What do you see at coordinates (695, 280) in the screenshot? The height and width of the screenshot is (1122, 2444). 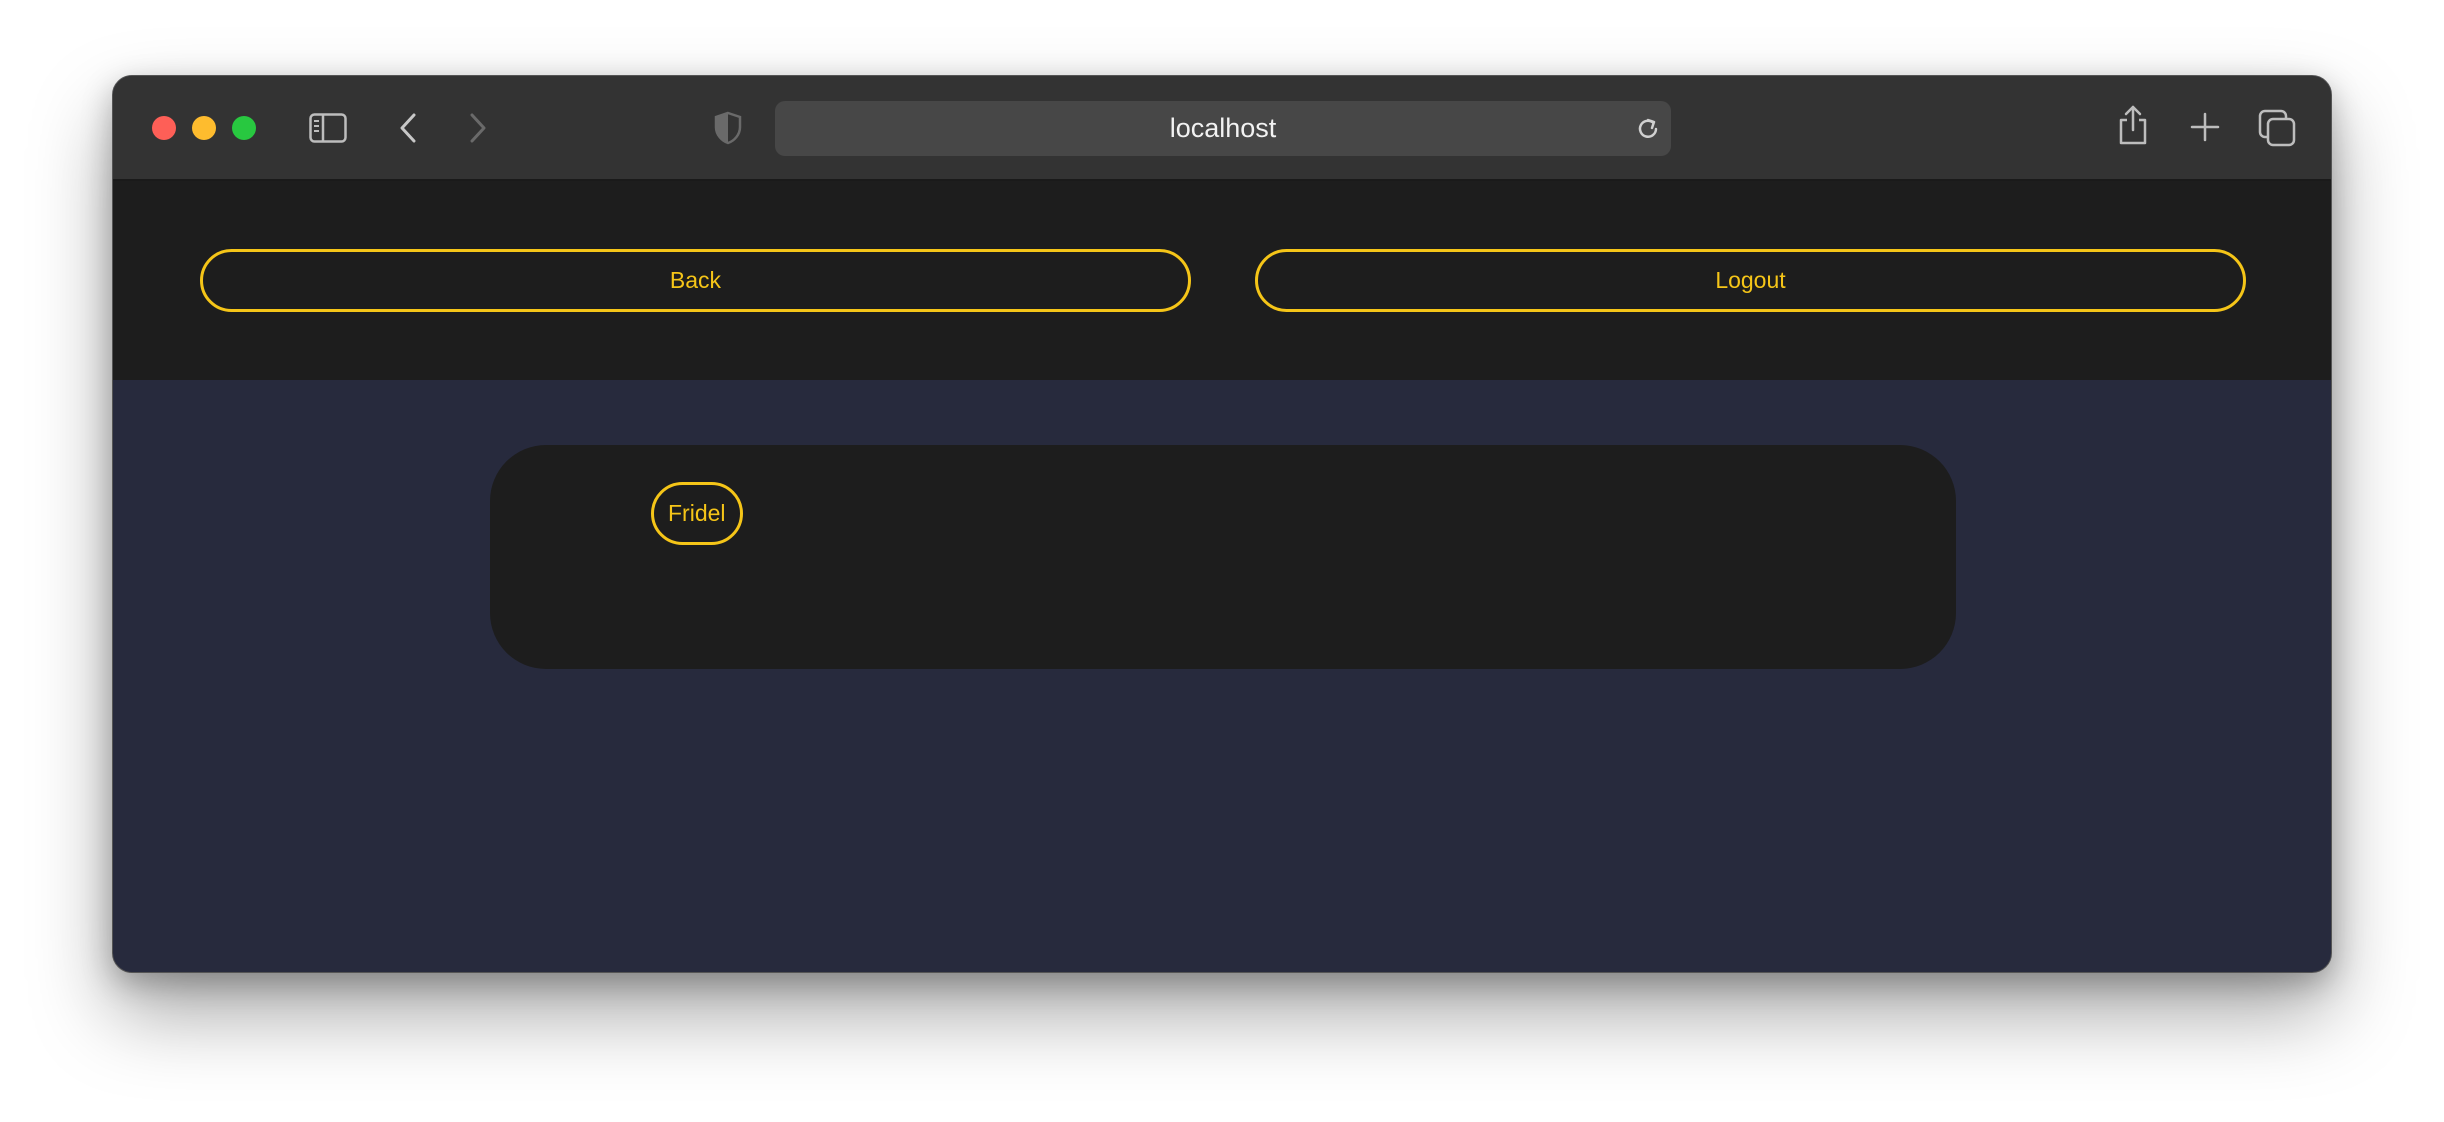 I see `back-button: Back` at bounding box center [695, 280].